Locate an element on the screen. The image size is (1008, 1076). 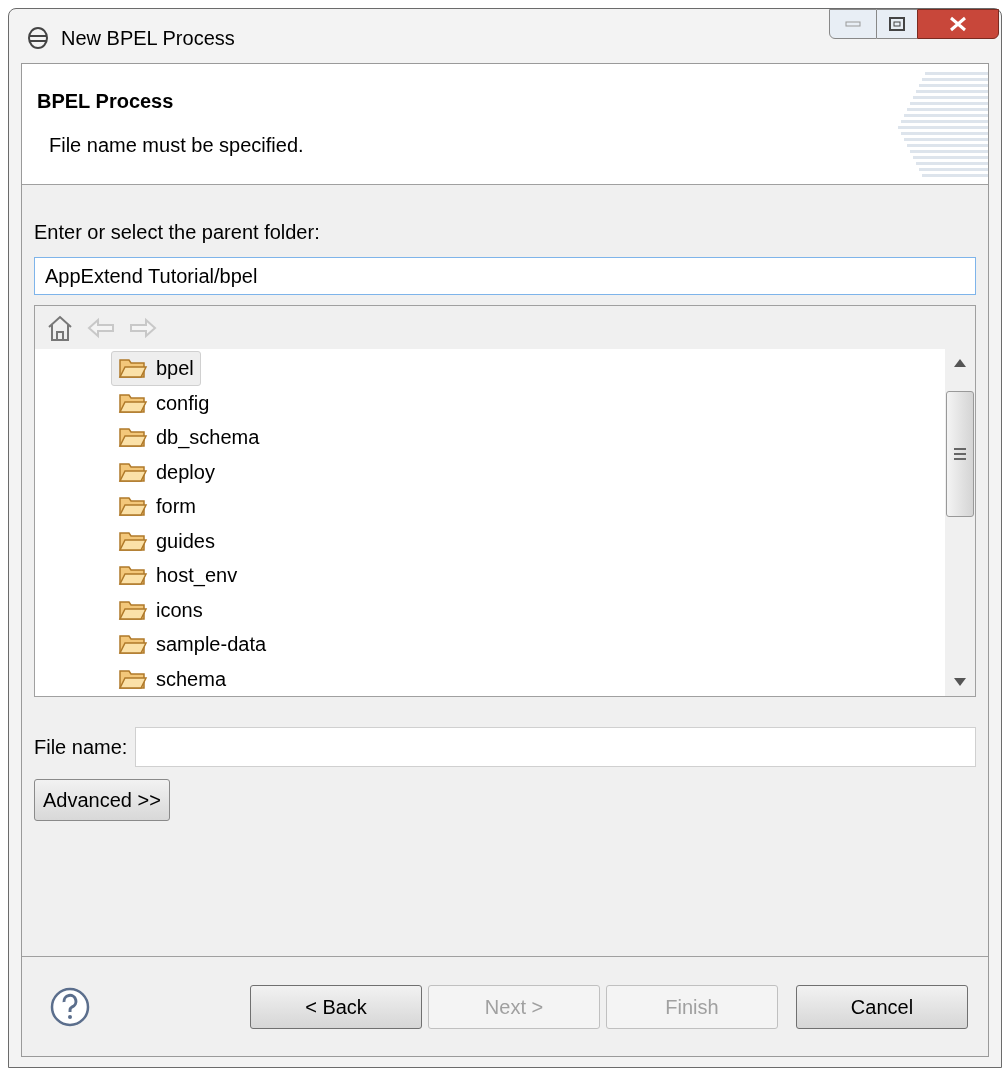
folder-field: AppExtend Tutorial/bpel is located at coordinates (505, 276).